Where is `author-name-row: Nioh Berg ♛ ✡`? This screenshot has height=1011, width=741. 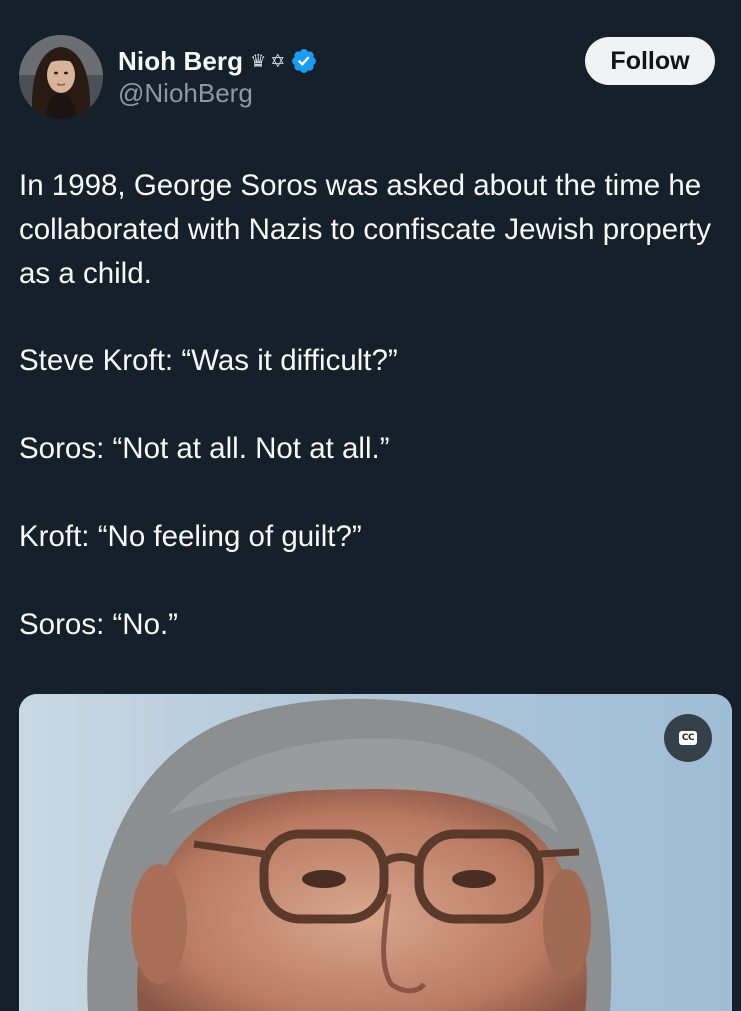 author-name-row: Nioh Berg ♛ ✡ is located at coordinates (218, 61).